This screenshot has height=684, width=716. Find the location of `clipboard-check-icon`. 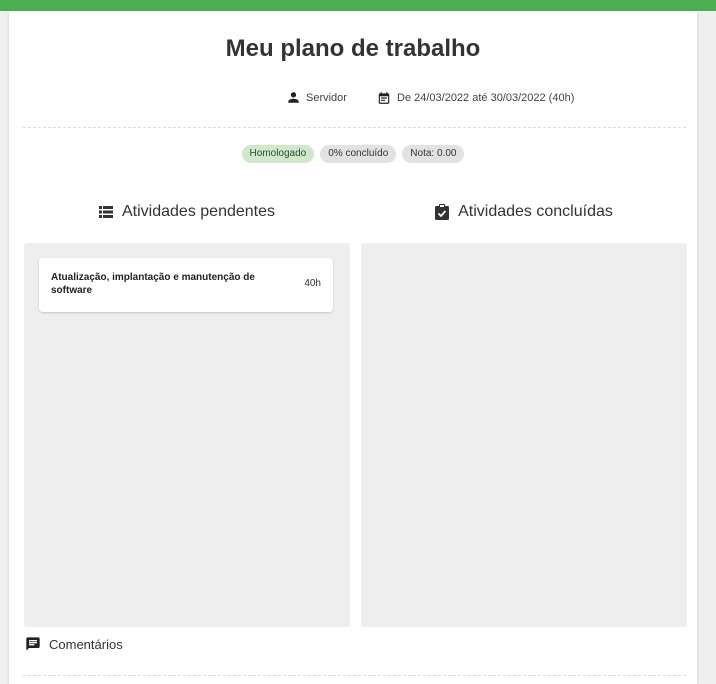

clipboard-check-icon is located at coordinates (442, 212).